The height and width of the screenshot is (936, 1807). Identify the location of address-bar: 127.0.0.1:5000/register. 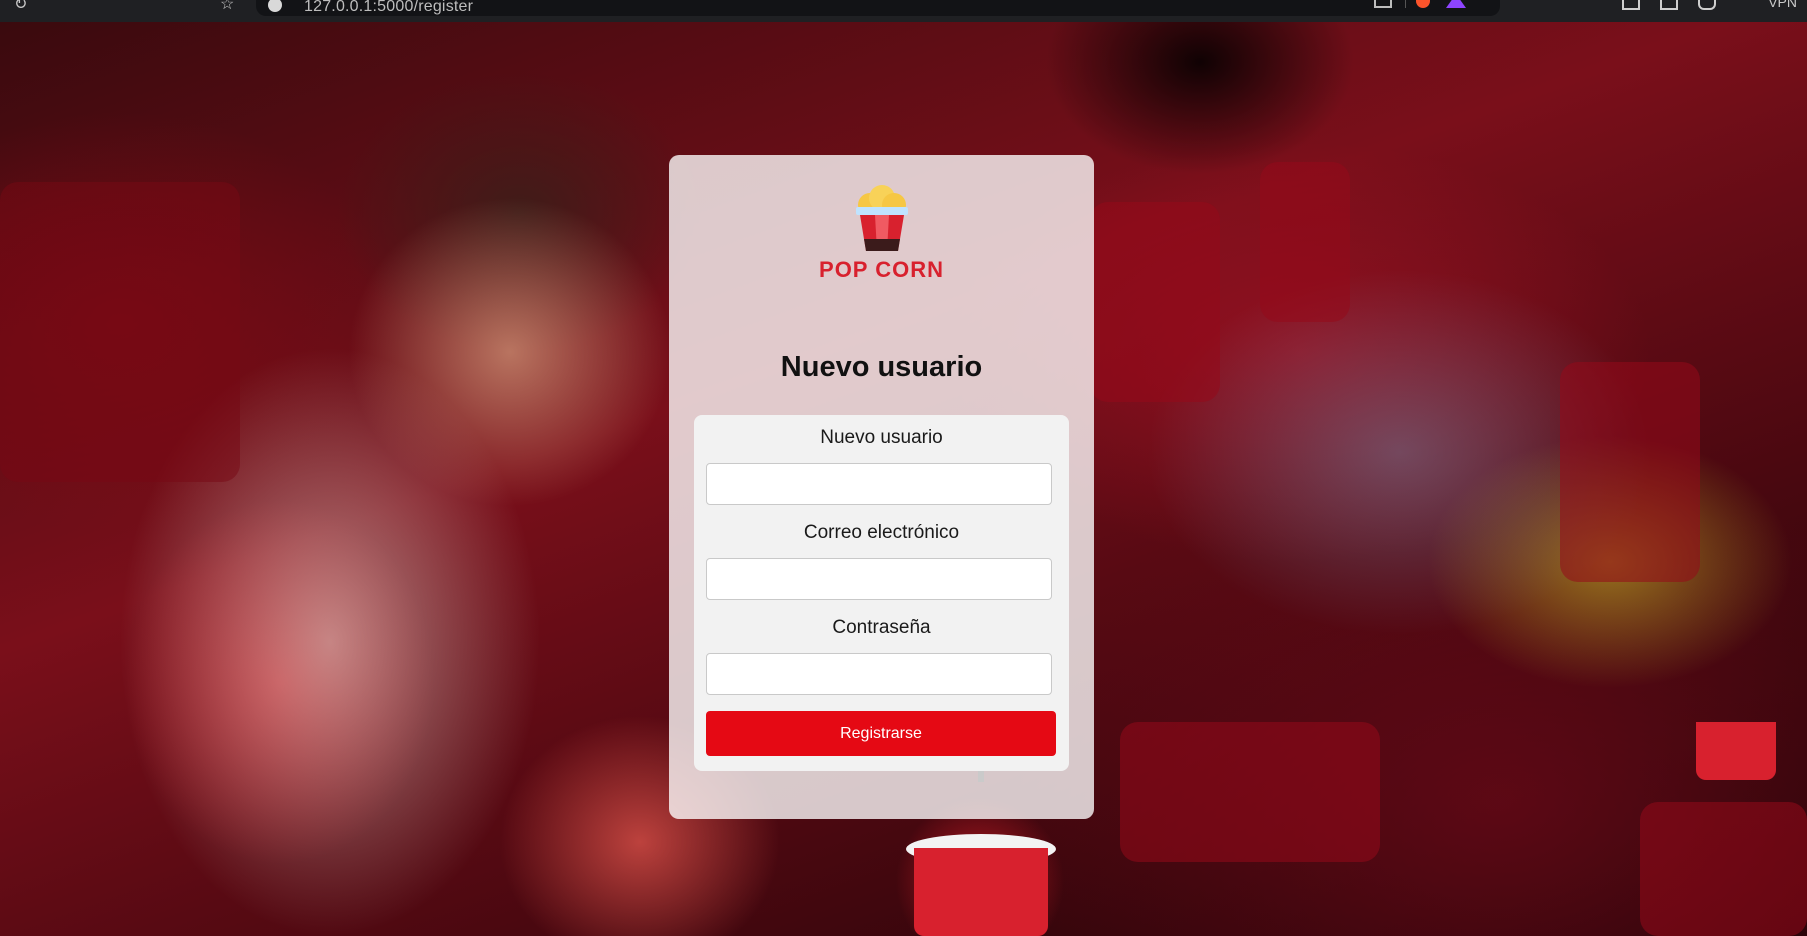
(878, 8).